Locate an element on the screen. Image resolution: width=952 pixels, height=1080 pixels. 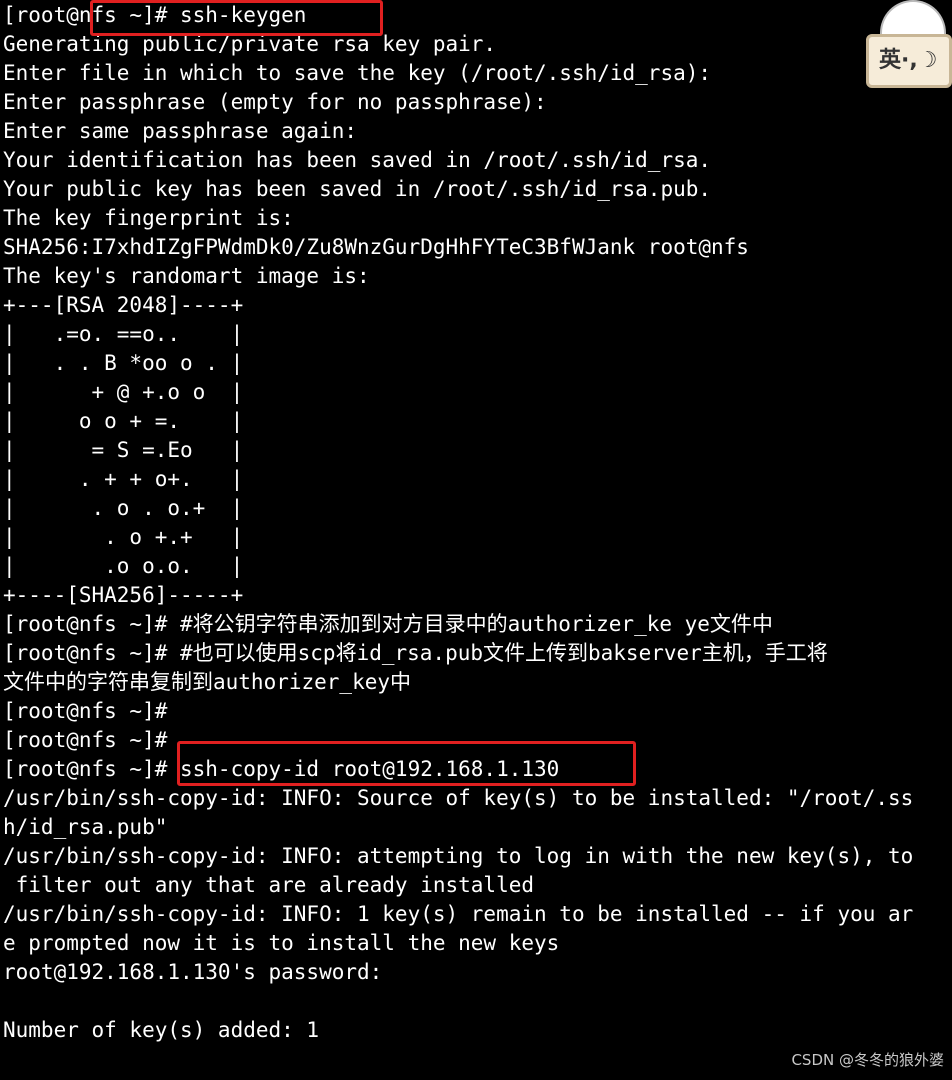
ssh-copy-id-highlight-box is located at coordinates (406, 763).